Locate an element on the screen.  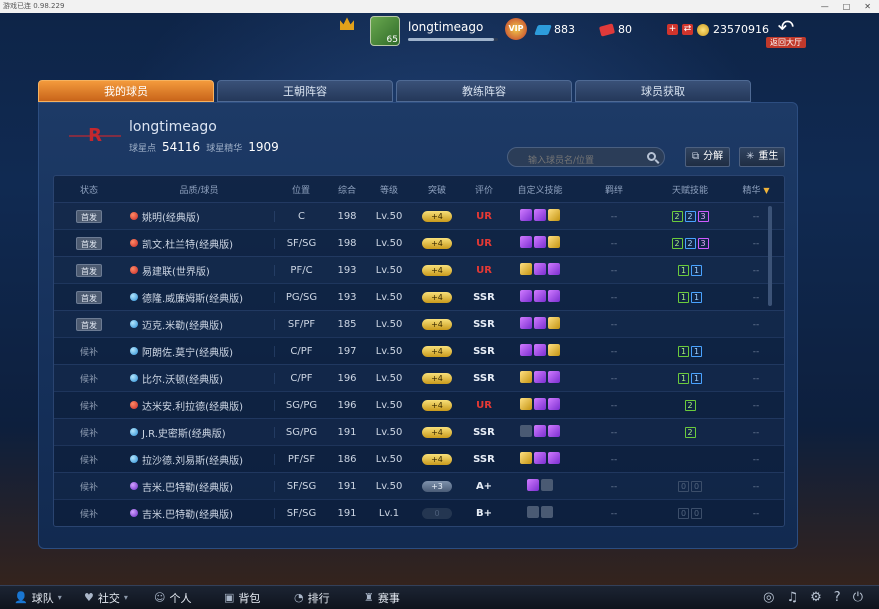
person-icon: ☺ is located at coordinates (160, 597).